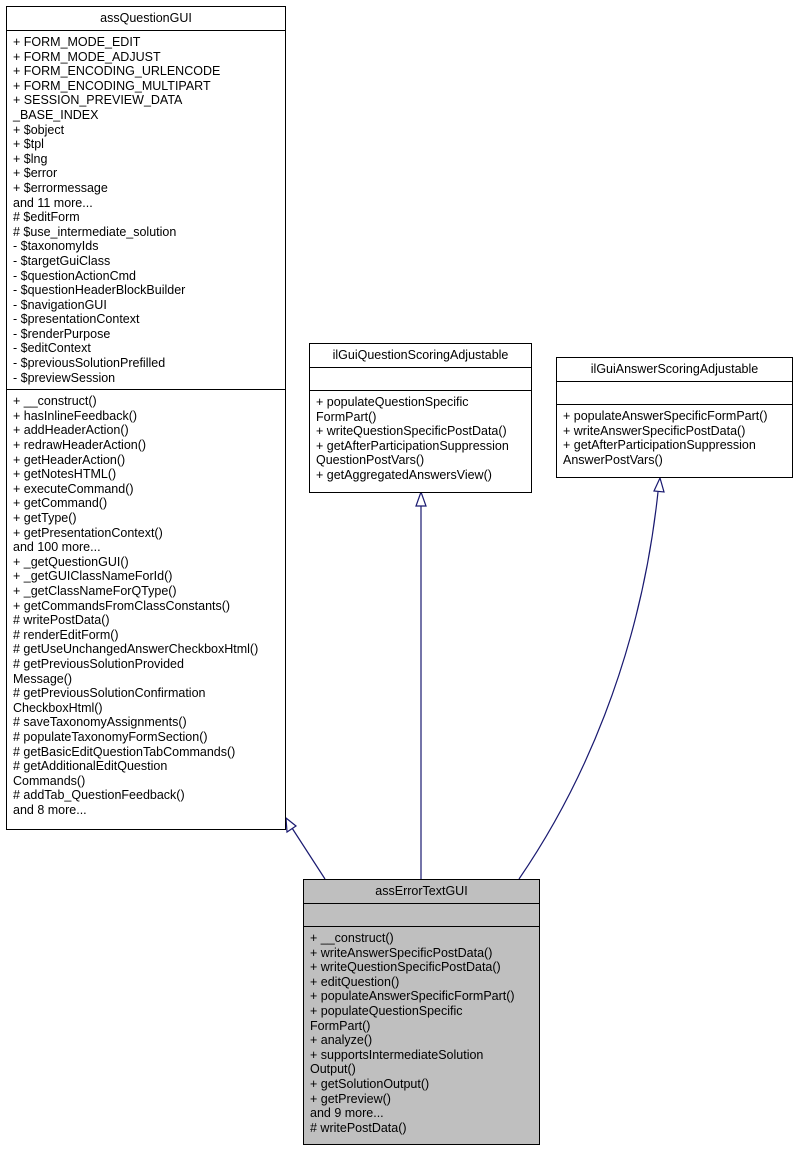 Image resolution: width=798 pixels, height=1152 pixels. Describe the element at coordinates (355, 981) in the screenshot. I see `member-line: + editQuestion()` at that location.